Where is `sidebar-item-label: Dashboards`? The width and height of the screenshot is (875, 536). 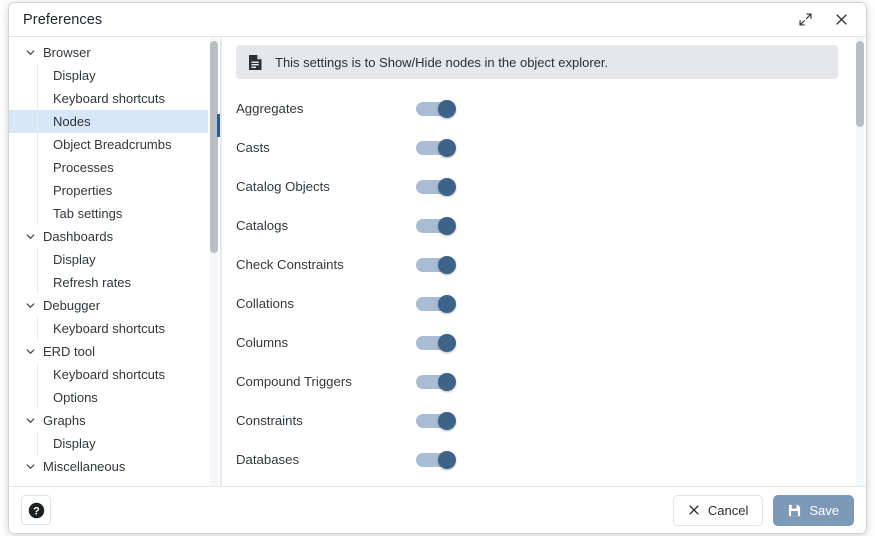 sidebar-item-label: Dashboards is located at coordinates (78, 236).